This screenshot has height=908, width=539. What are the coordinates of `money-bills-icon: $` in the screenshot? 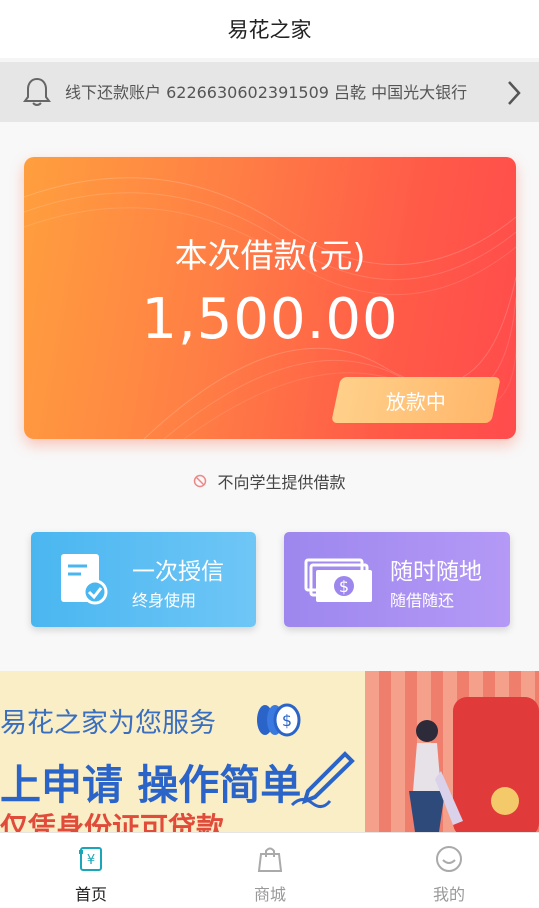 It's located at (338, 580).